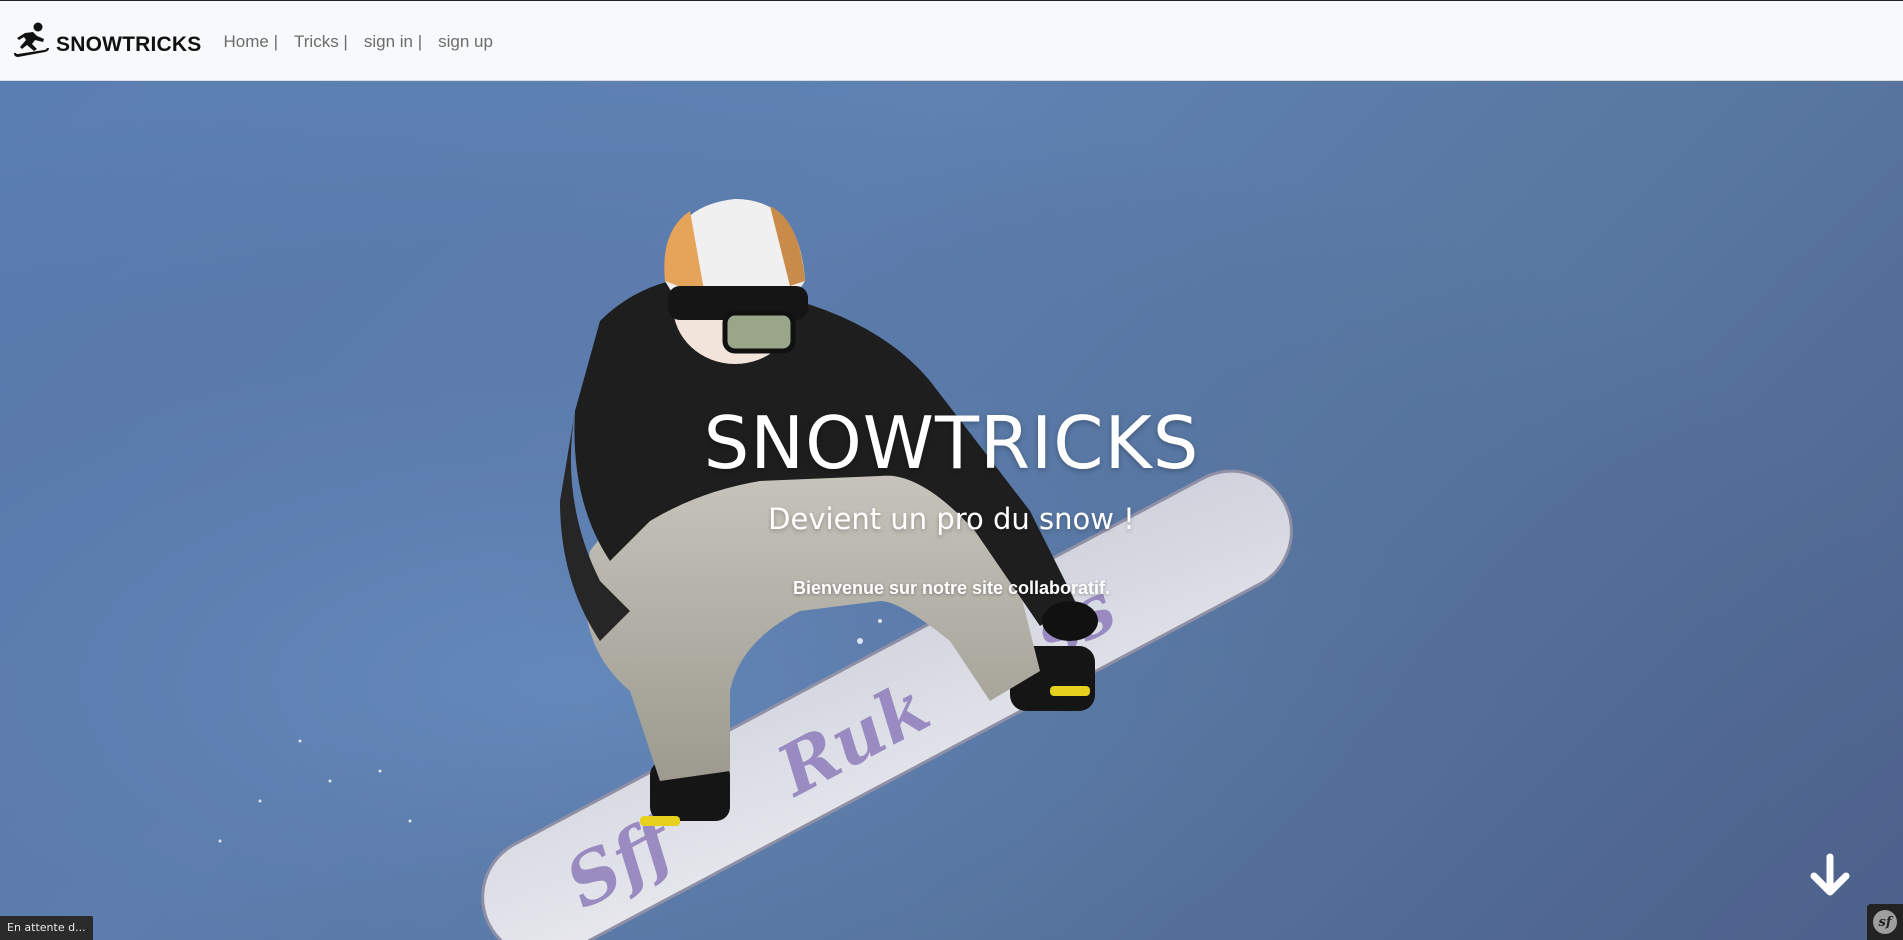 The height and width of the screenshot is (940, 1903). What do you see at coordinates (951, 443) in the screenshot?
I see `hero-title: SNOWTRICKS` at bounding box center [951, 443].